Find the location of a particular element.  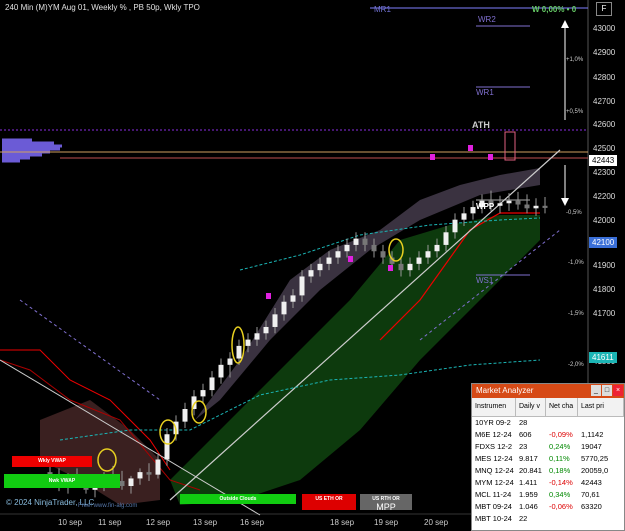

cell-daily-vol: 1.411 is located at coordinates (528, 482).